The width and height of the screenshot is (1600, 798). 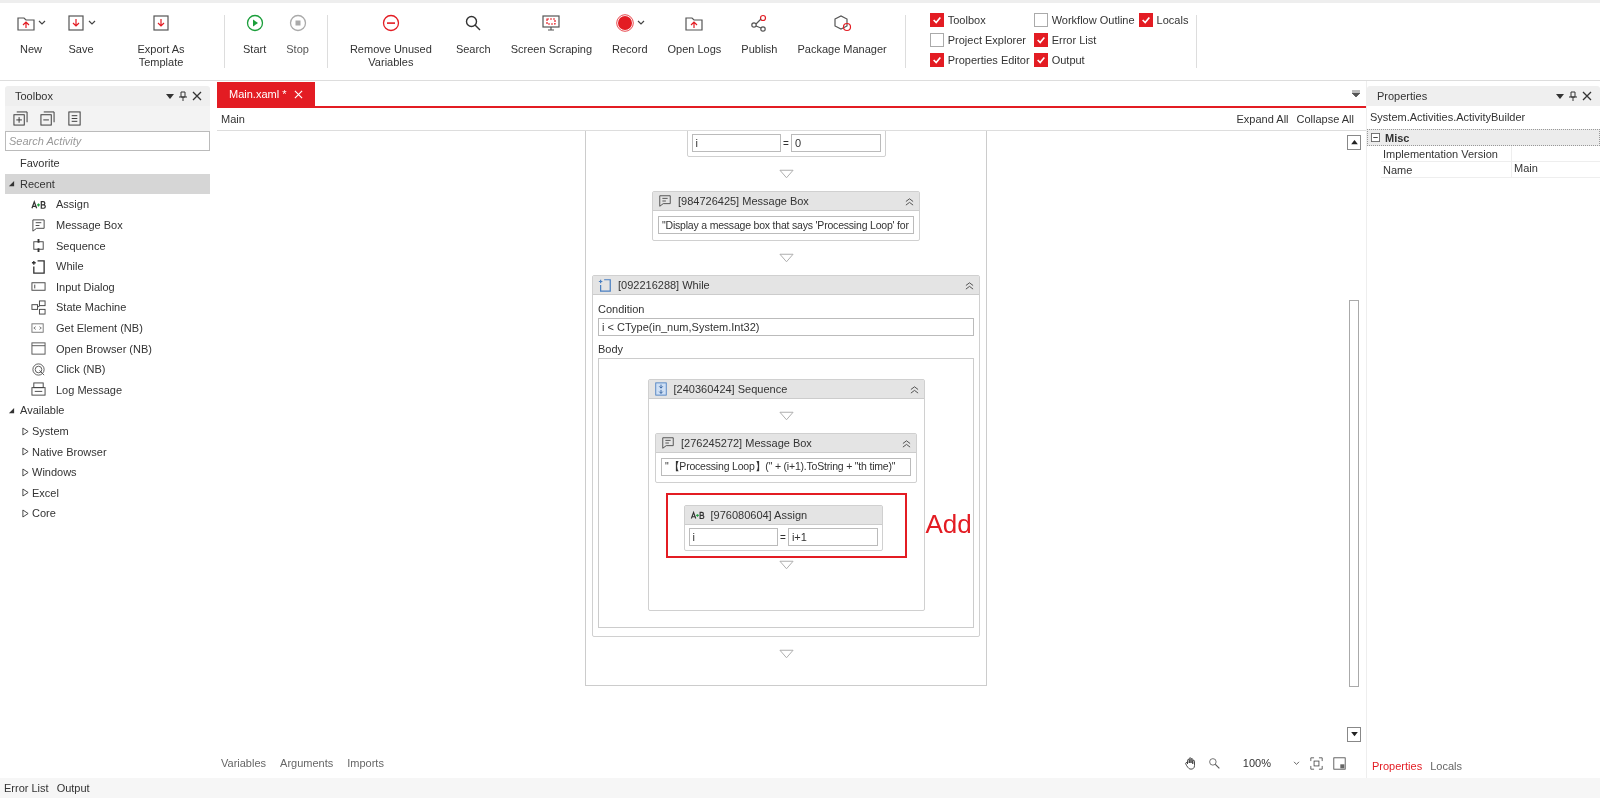 I want to click on bottom-tab: Arguments, so click(x=307, y=763).